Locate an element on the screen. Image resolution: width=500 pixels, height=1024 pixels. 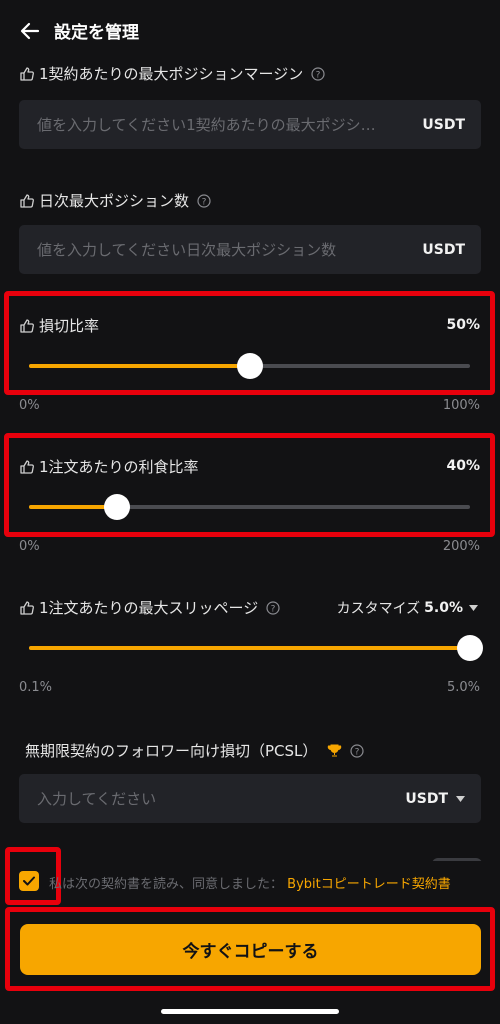
agreement-text: 私は次の契約書を読み、同意しました： Bybitコピートレード契約書 is located at coordinates (250, 882).